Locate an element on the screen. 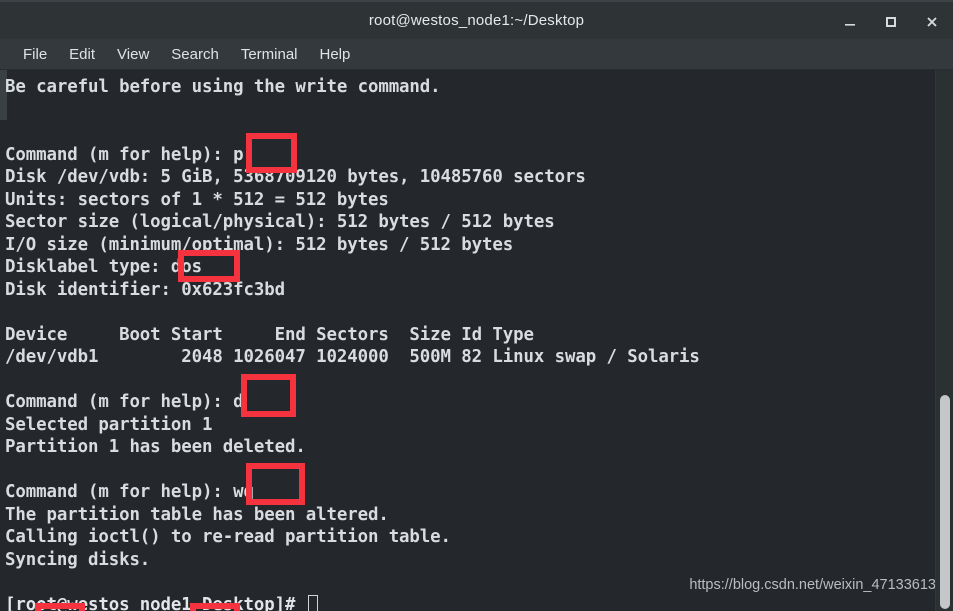 This screenshot has height=611, width=953. menu-item-view: View is located at coordinates (133, 54).